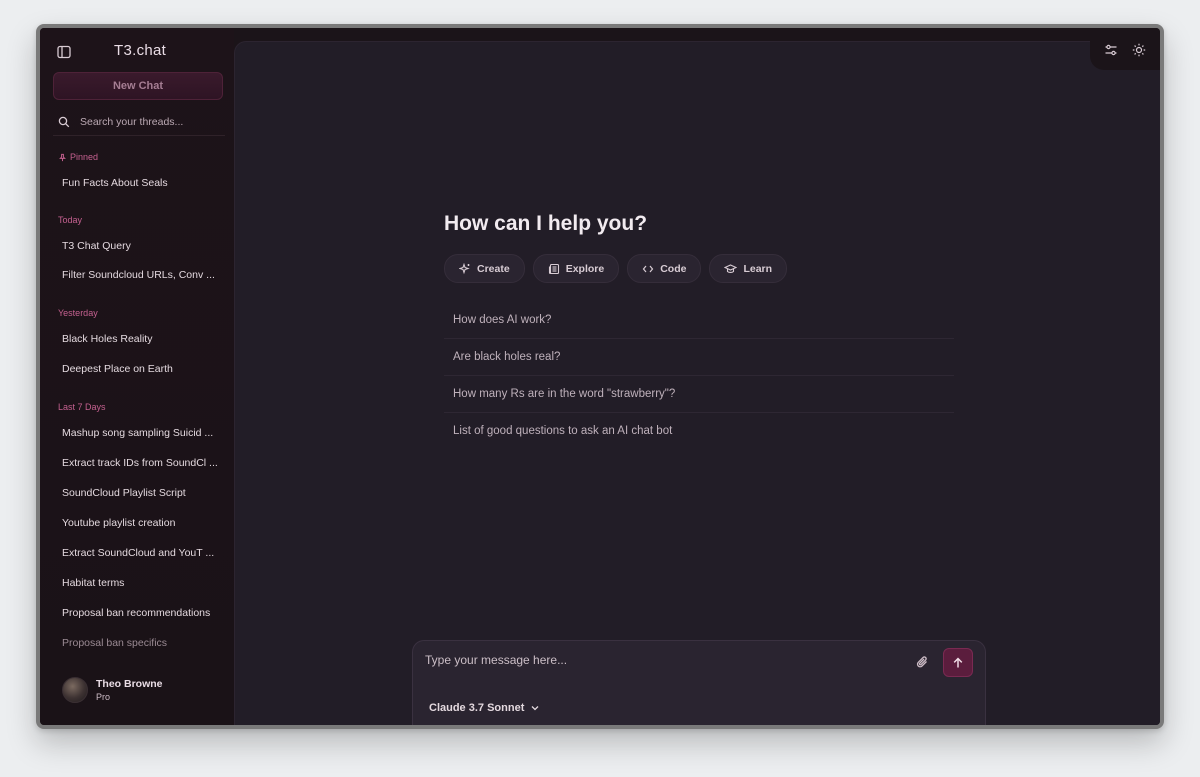 Image resolution: width=1200 pixels, height=777 pixels. I want to click on thread-item: T3 Chat Query, so click(140, 246).